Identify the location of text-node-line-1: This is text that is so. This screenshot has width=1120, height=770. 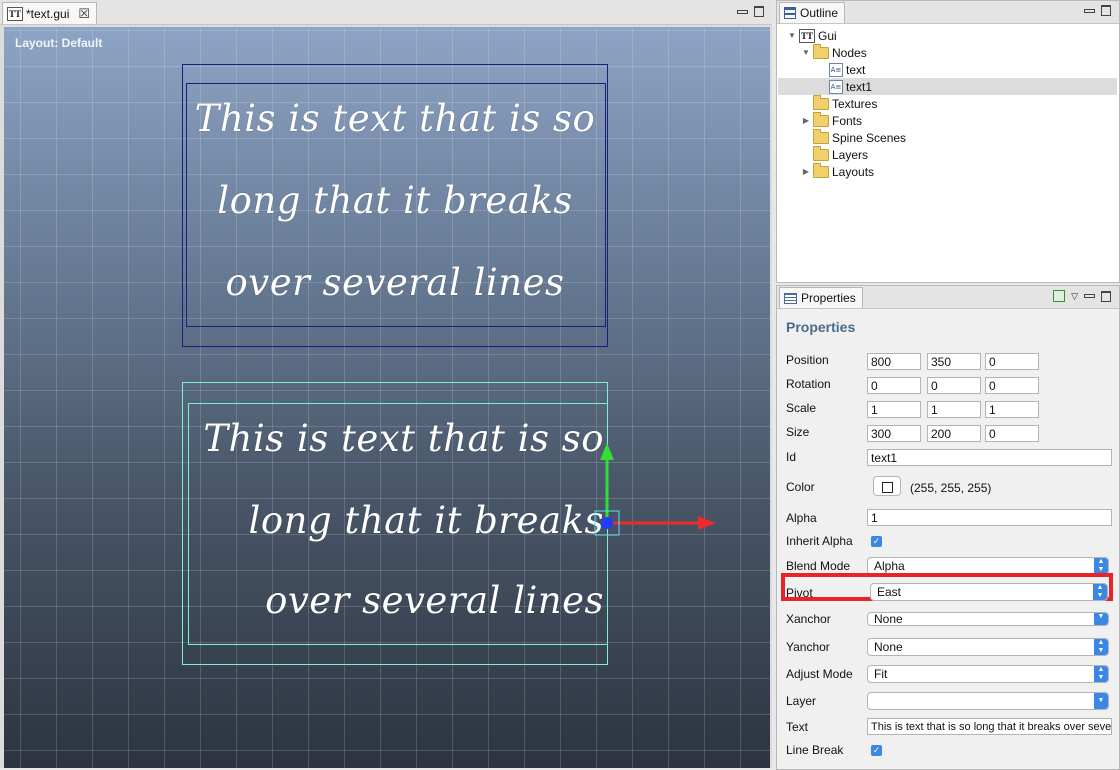
(395, 118).